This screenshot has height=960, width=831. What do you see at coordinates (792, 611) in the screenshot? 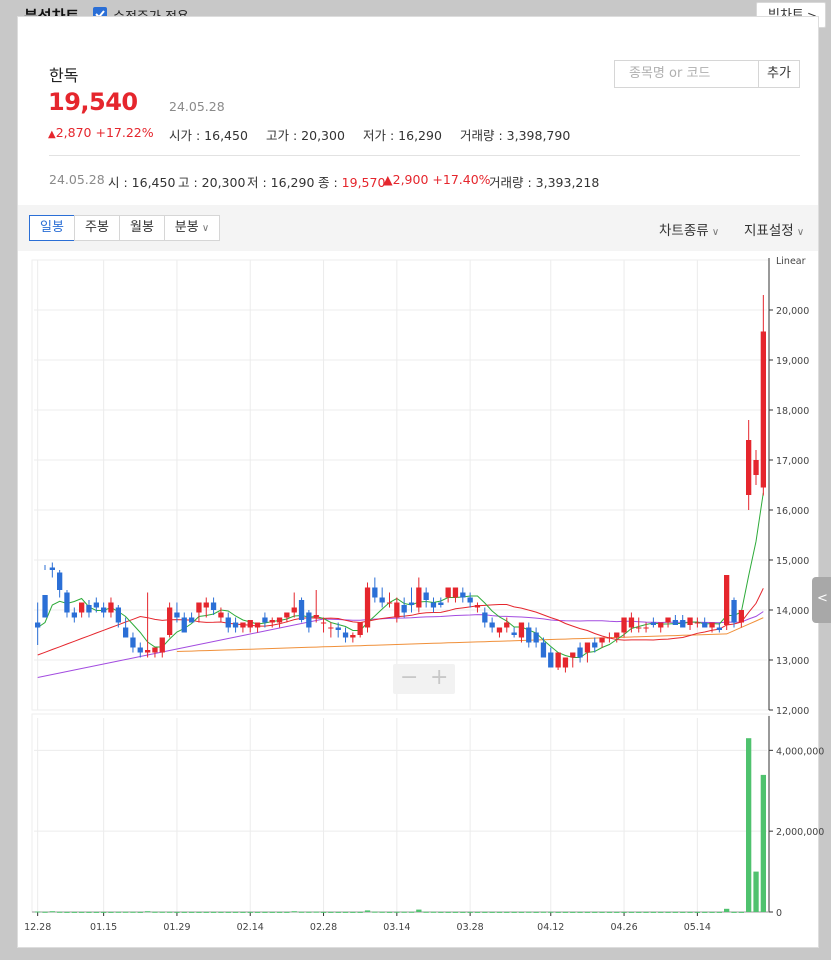
I see `price-tick-label: 14,000` at bounding box center [792, 611].